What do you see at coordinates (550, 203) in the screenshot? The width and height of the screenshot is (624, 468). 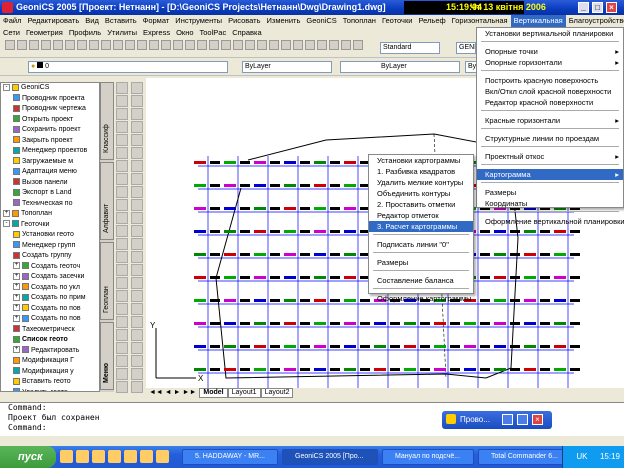 I see `menu-item: Координаты` at bounding box center [550, 203].